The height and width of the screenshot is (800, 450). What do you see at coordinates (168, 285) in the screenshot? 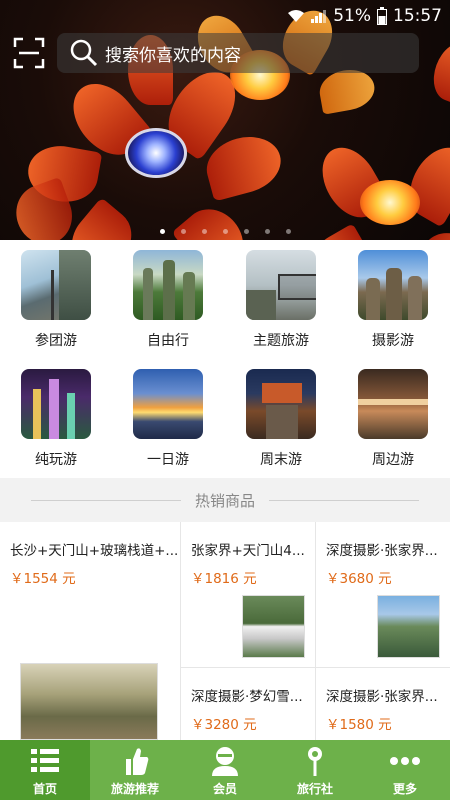
I see `mountain-peaks-photo` at bounding box center [168, 285].